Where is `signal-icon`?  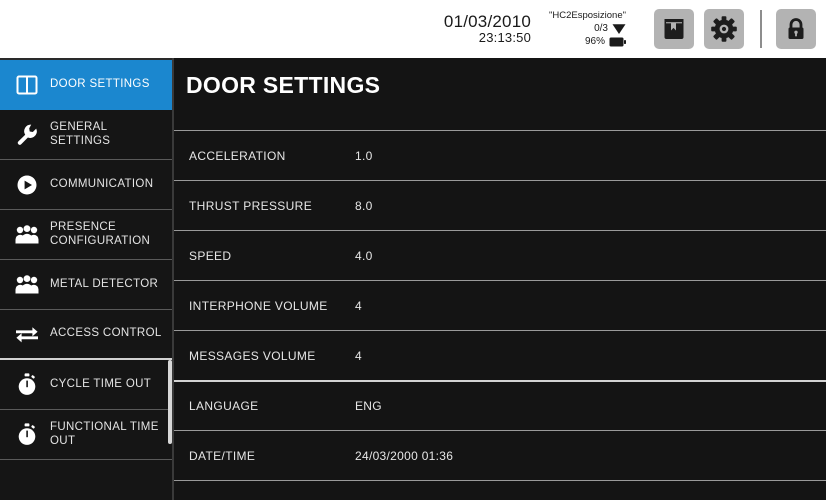 signal-icon is located at coordinates (619, 29).